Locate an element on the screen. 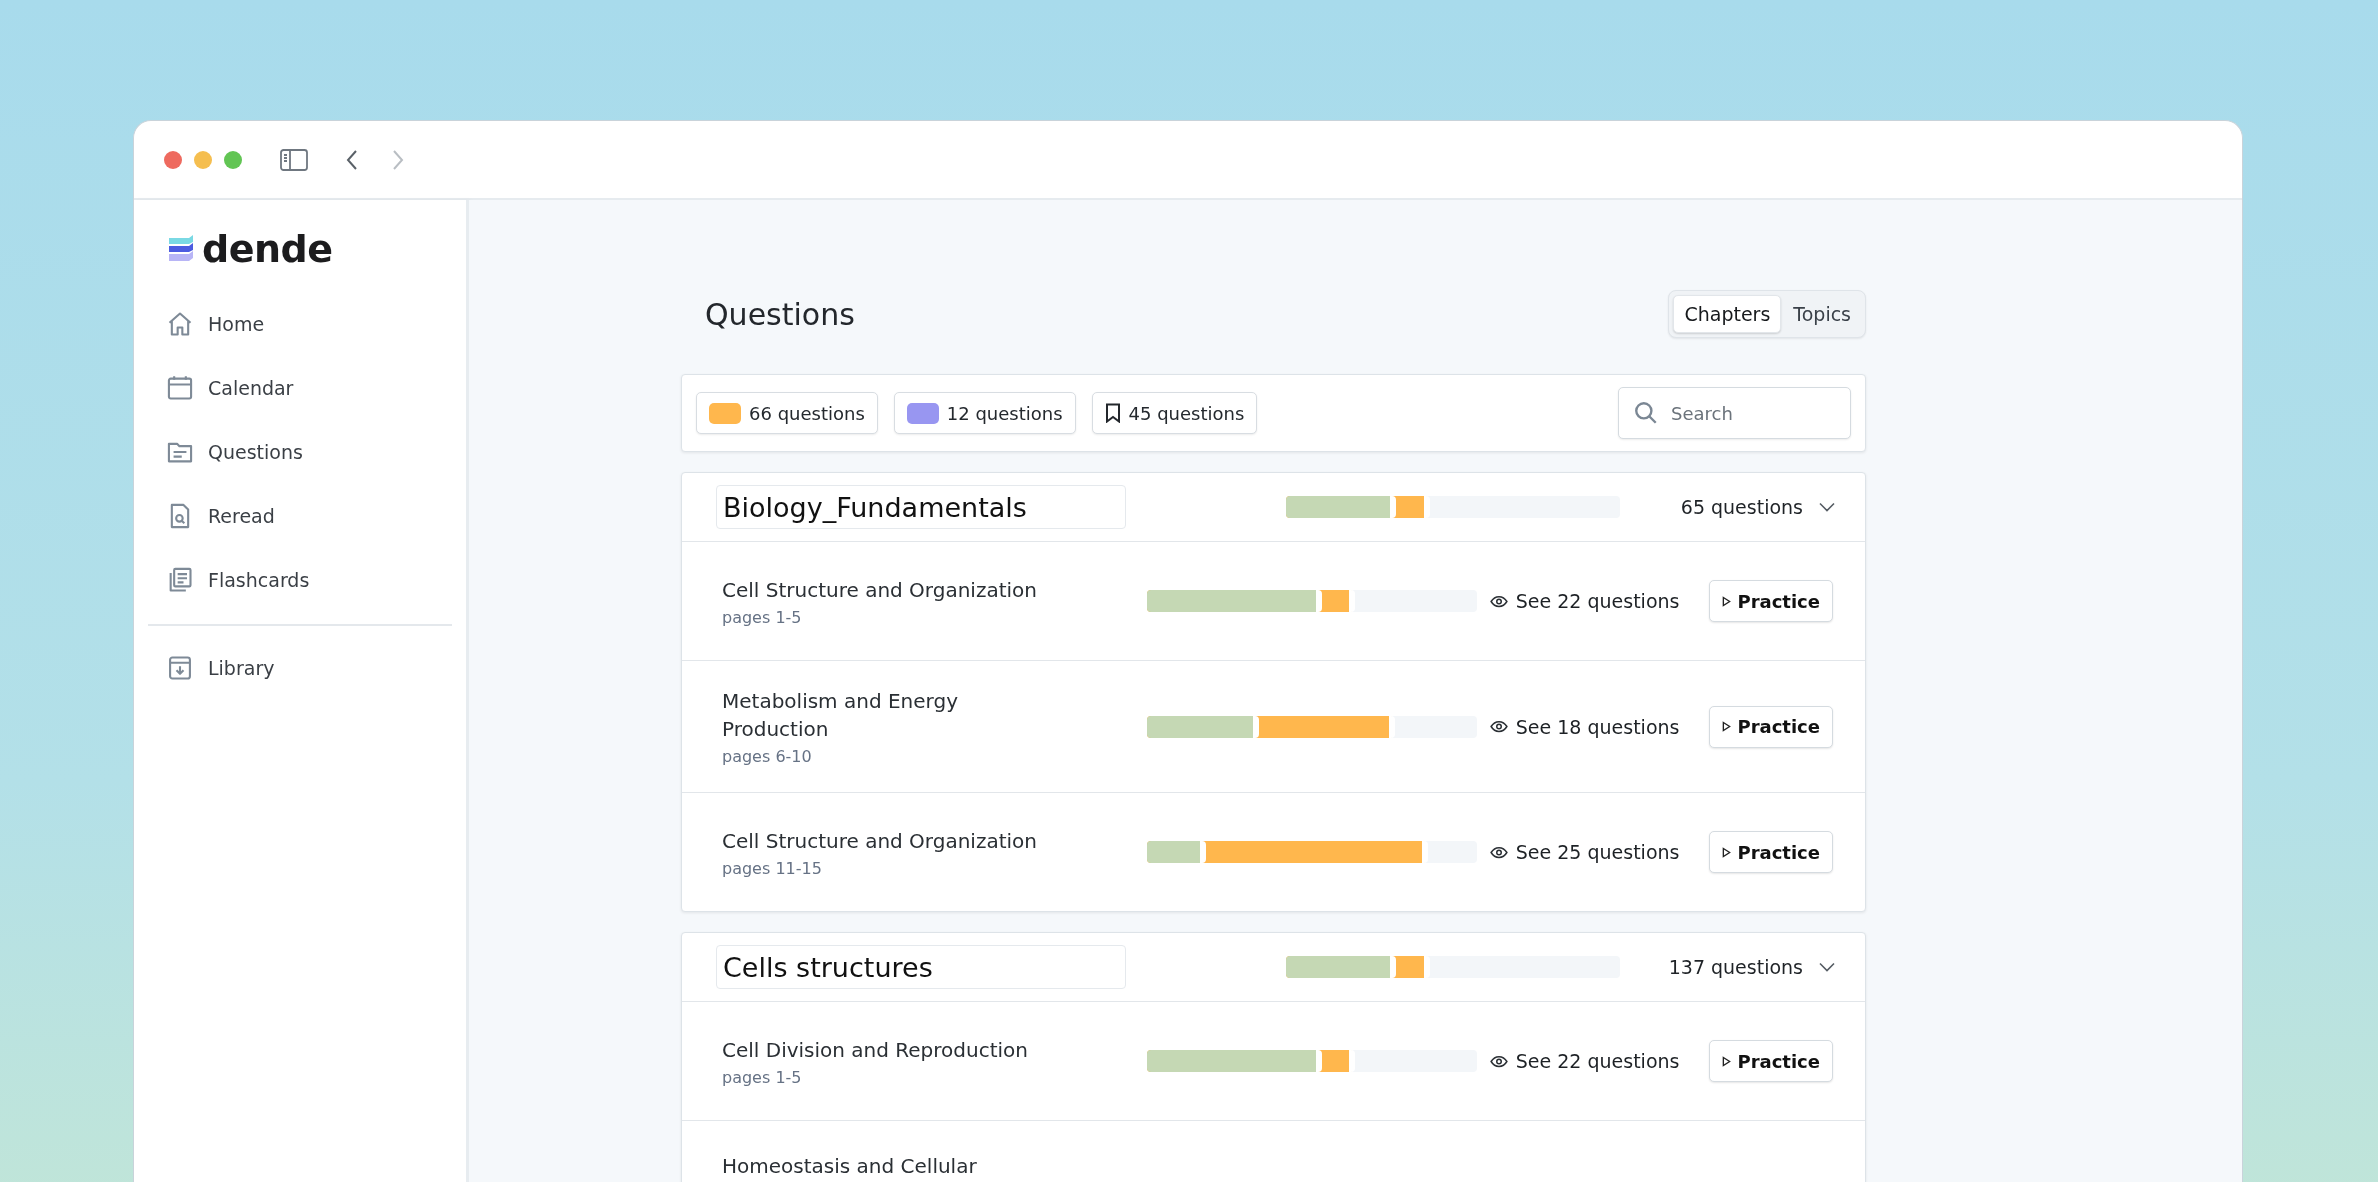  filter-chip: 12 questions is located at coordinates (984, 413).